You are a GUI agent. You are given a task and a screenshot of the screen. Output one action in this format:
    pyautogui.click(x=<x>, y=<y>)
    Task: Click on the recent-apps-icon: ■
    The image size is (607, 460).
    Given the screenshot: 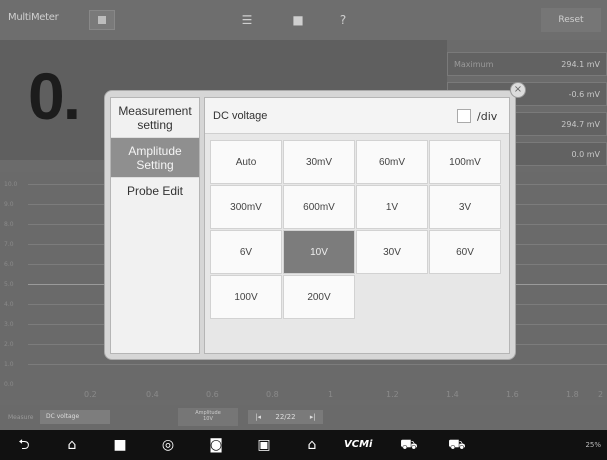 What is the action you would take?
    pyautogui.click(x=120, y=445)
    